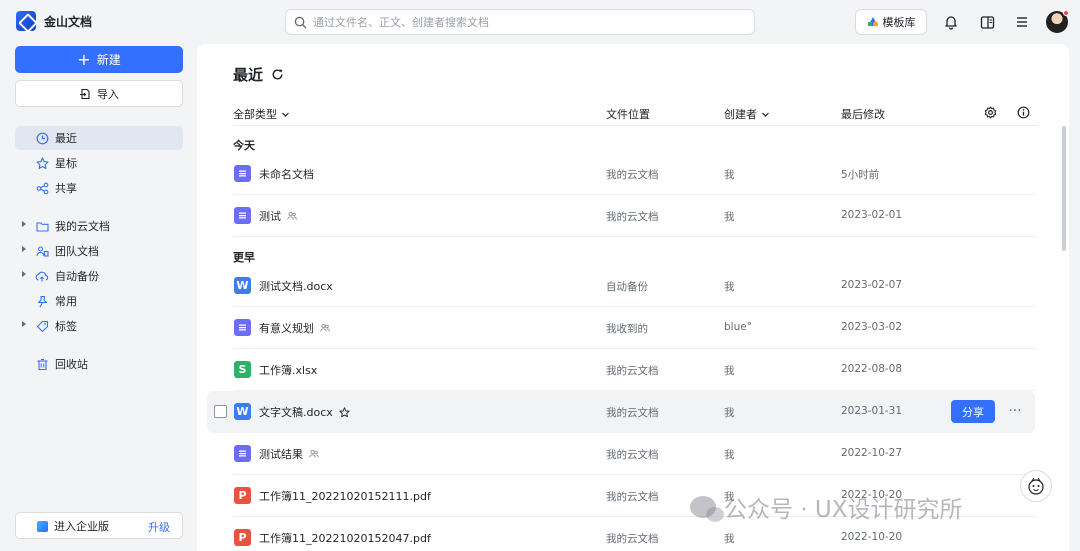 The image size is (1080, 551). I want to click on logo-mark-icon, so click(26, 21).